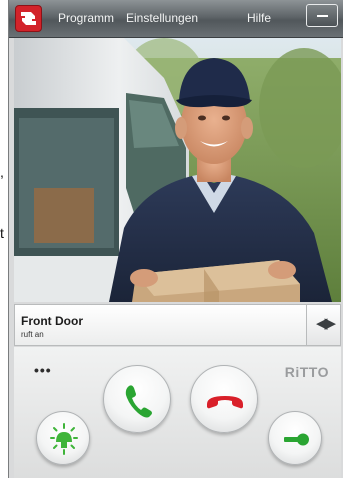 The width and height of the screenshot is (343, 478). Describe the element at coordinates (43, 370) in the screenshot. I see `more-options-button: •••` at that location.